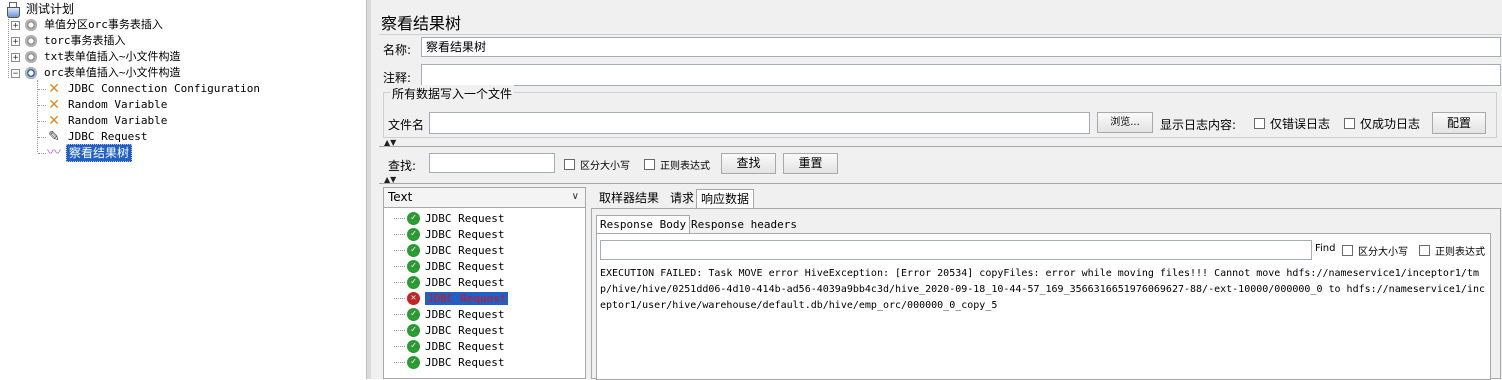 The width and height of the screenshot is (1502, 380). I want to click on tree-node-test-plan: 测试计划, so click(41, 9).